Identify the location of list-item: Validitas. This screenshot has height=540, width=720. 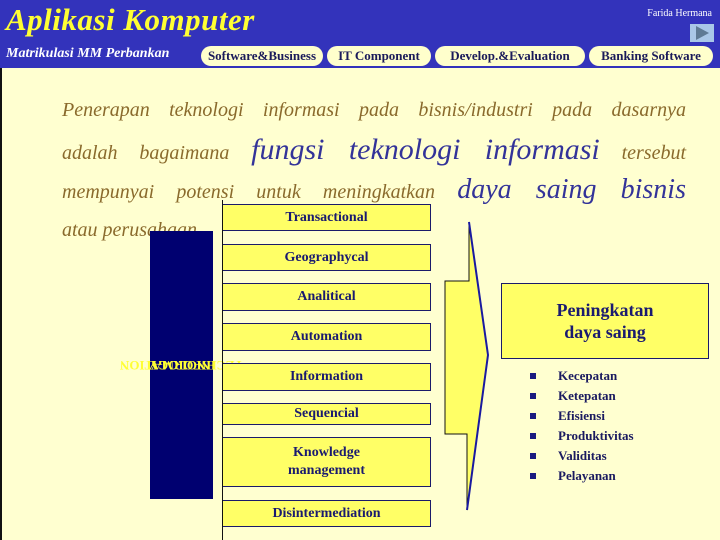
(582, 456).